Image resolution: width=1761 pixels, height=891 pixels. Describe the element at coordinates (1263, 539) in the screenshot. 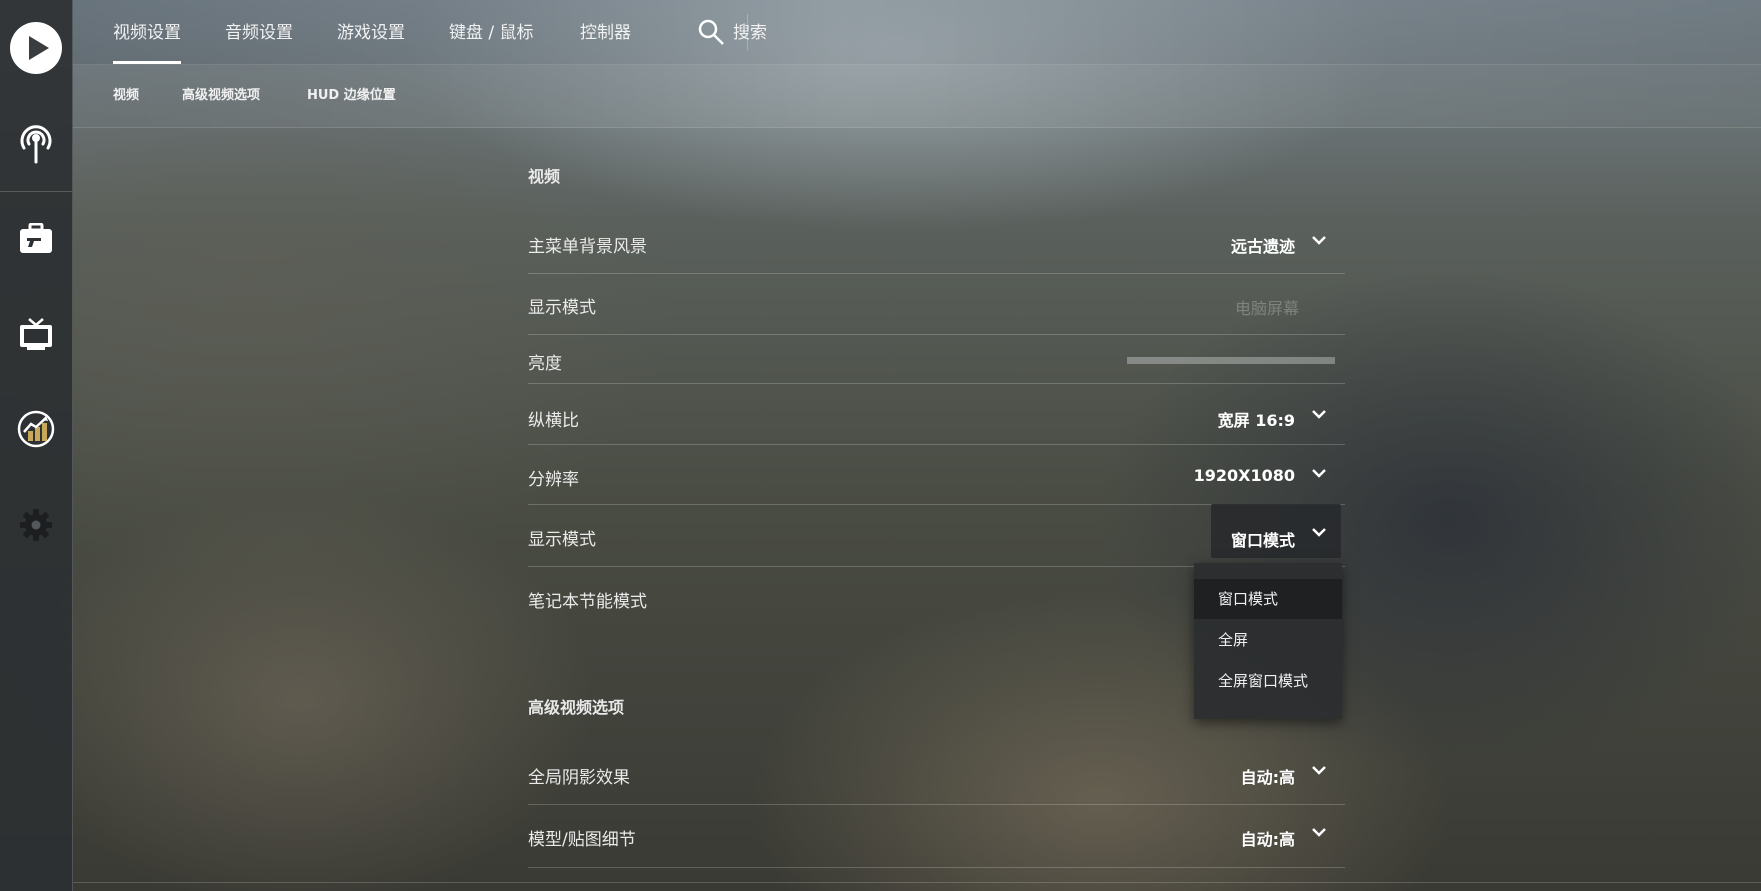

I see `setting-value: 窗口模式` at that location.